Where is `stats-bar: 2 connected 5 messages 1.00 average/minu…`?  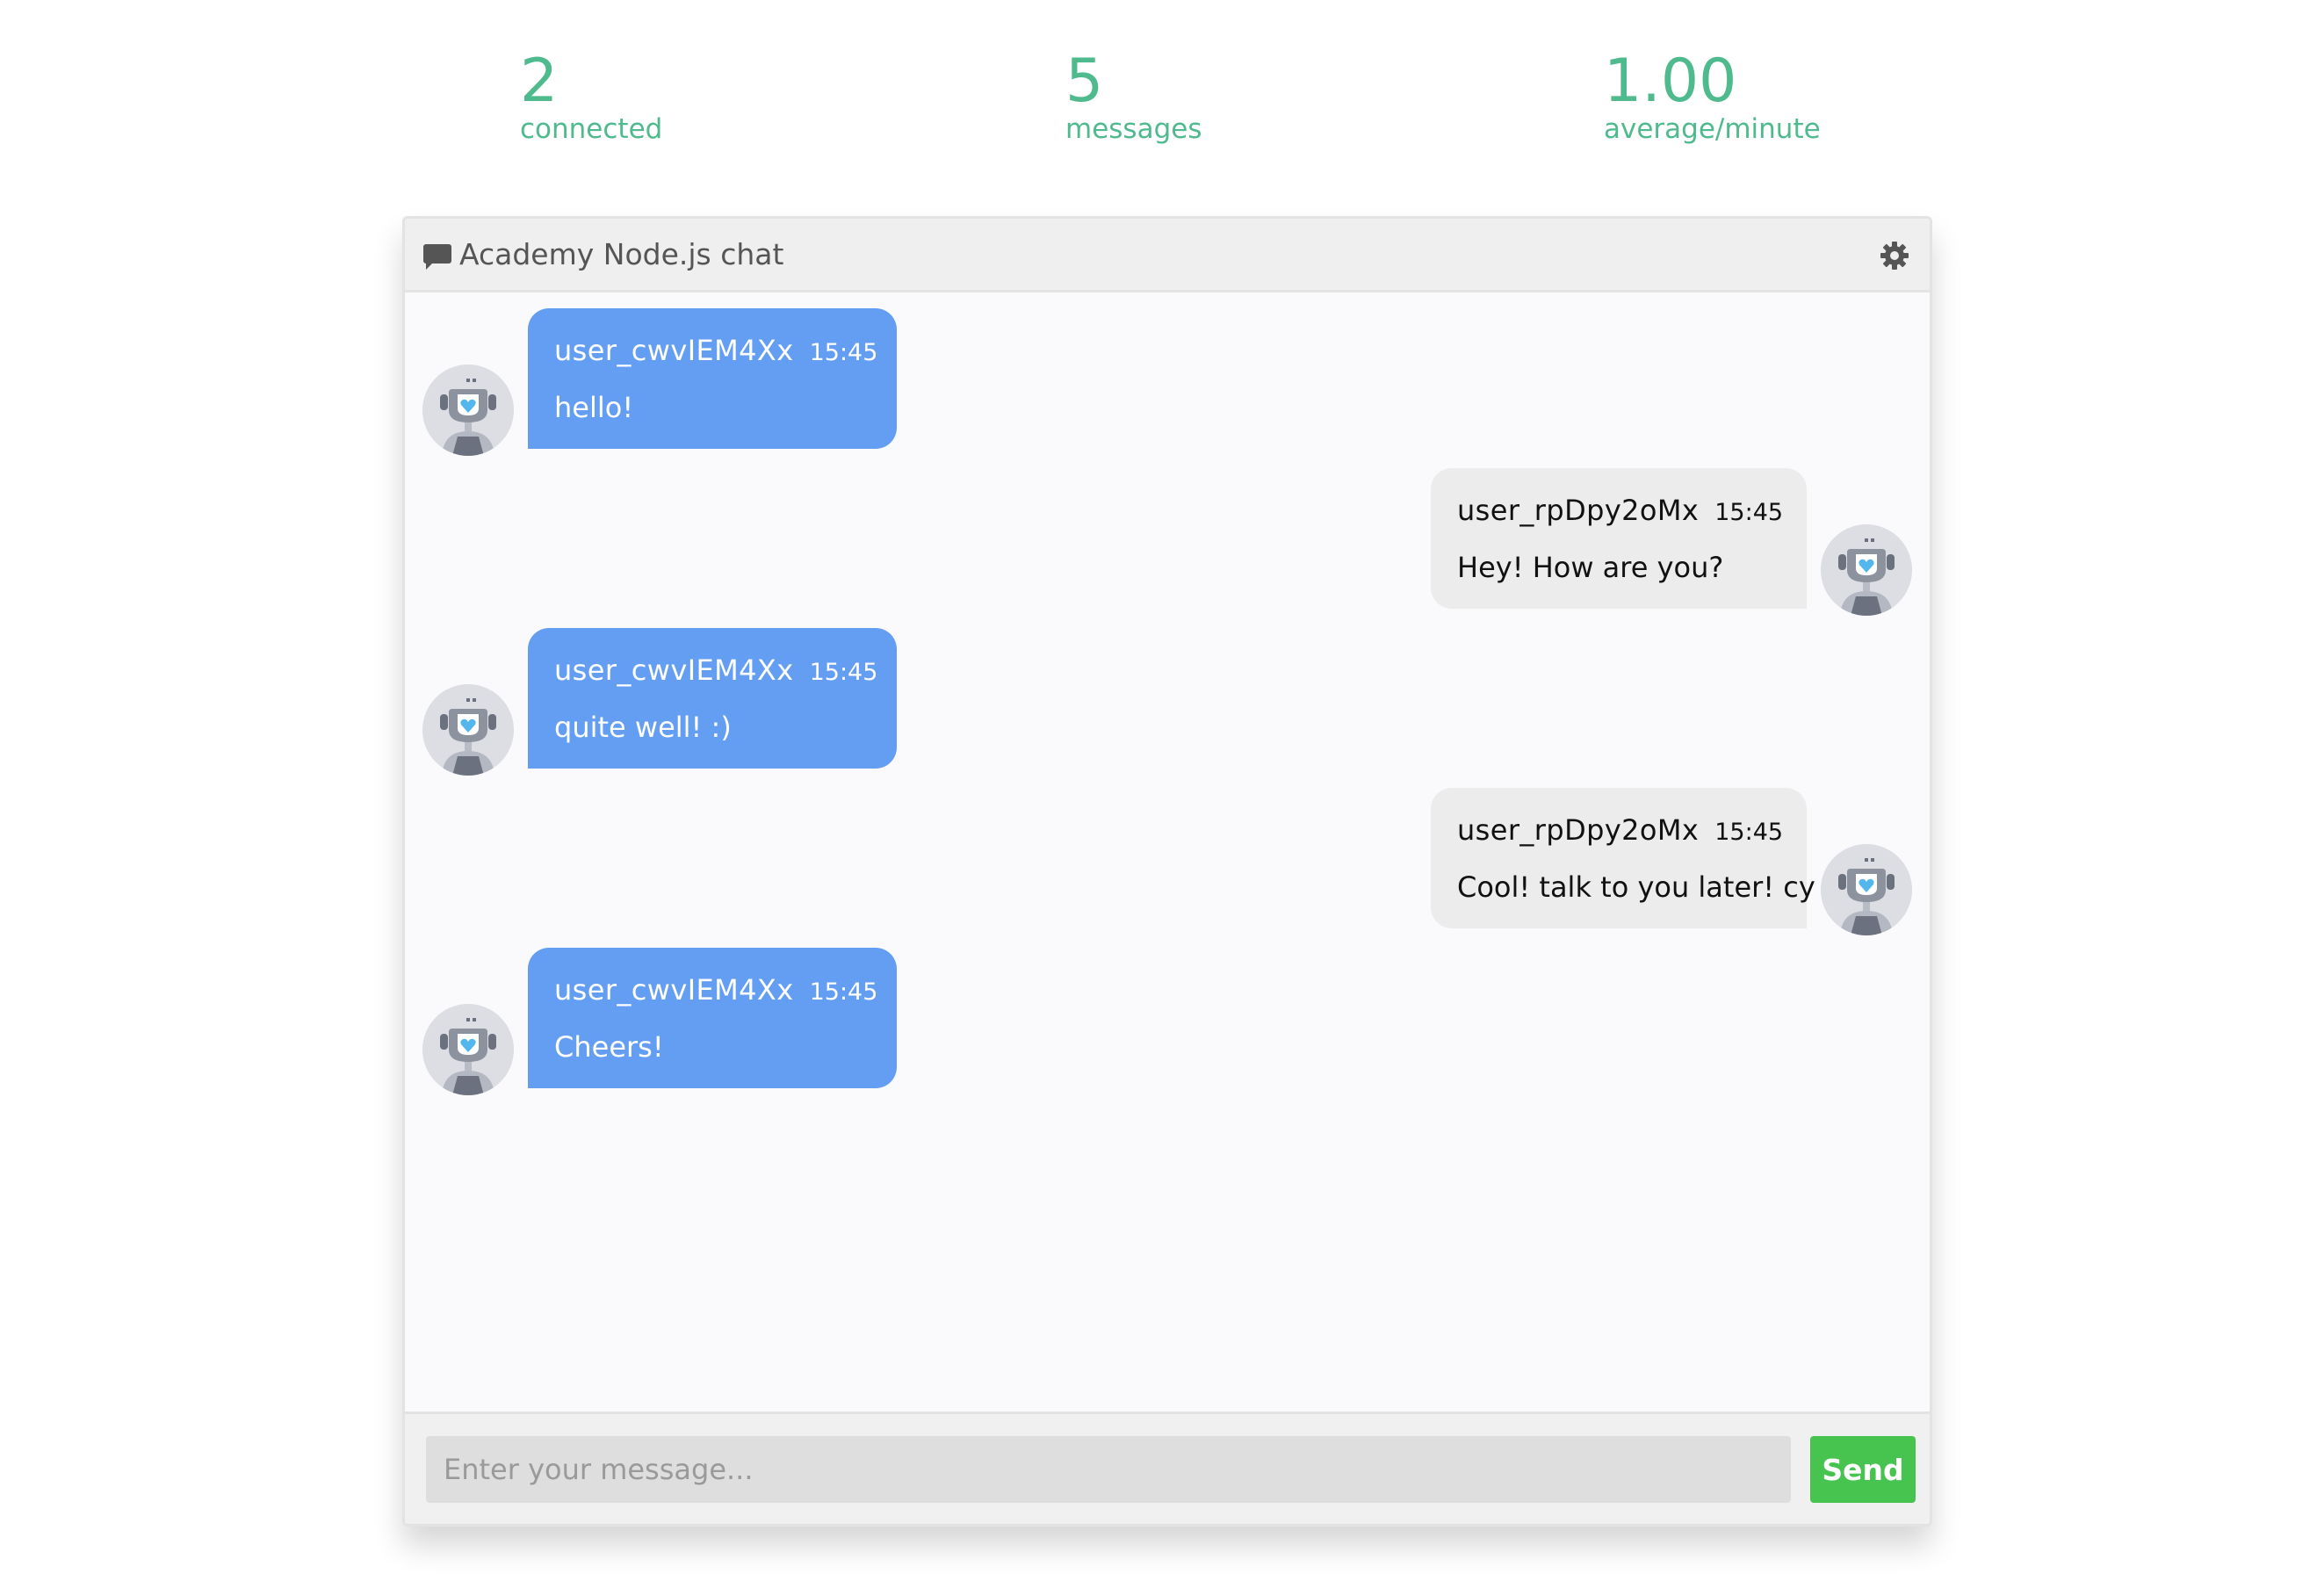 stats-bar: 2 connected 5 messages 1.00 average/minu… is located at coordinates (1162, 101).